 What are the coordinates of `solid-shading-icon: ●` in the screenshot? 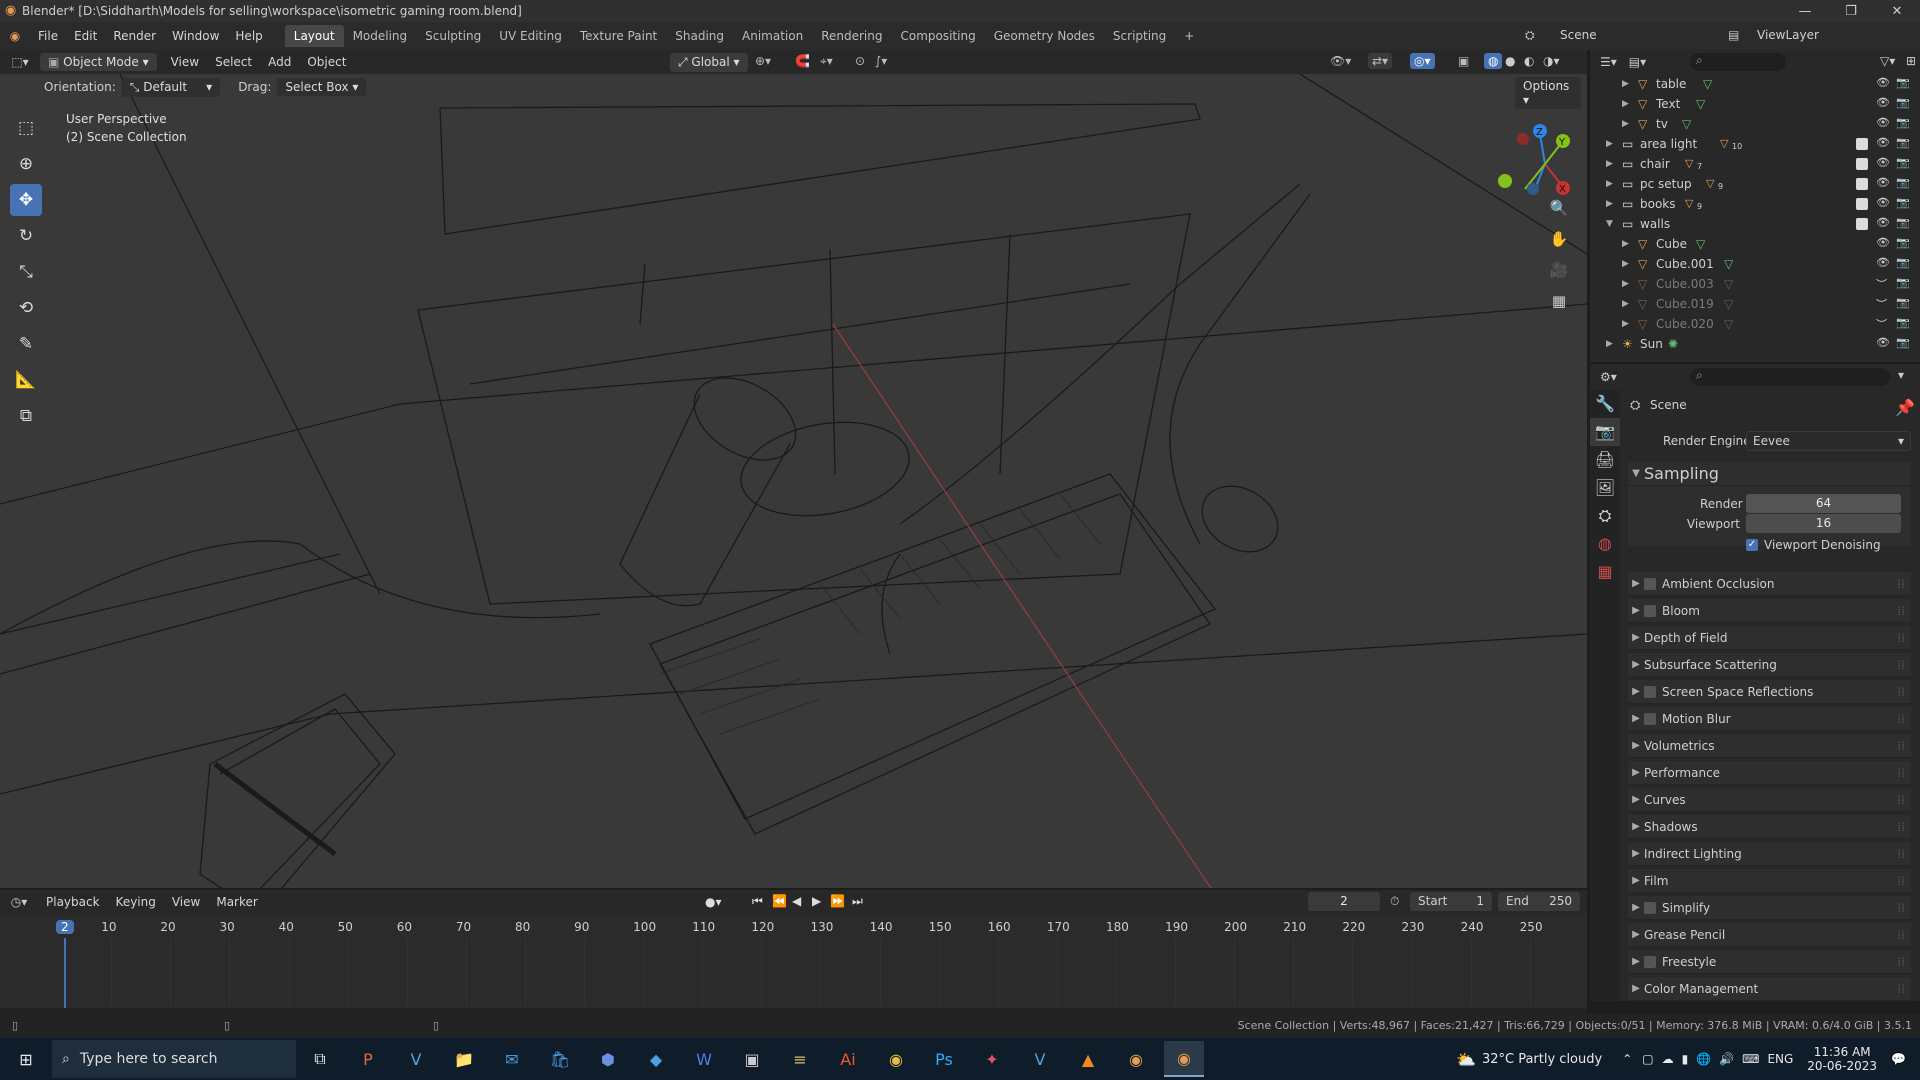 It's located at (1510, 61).